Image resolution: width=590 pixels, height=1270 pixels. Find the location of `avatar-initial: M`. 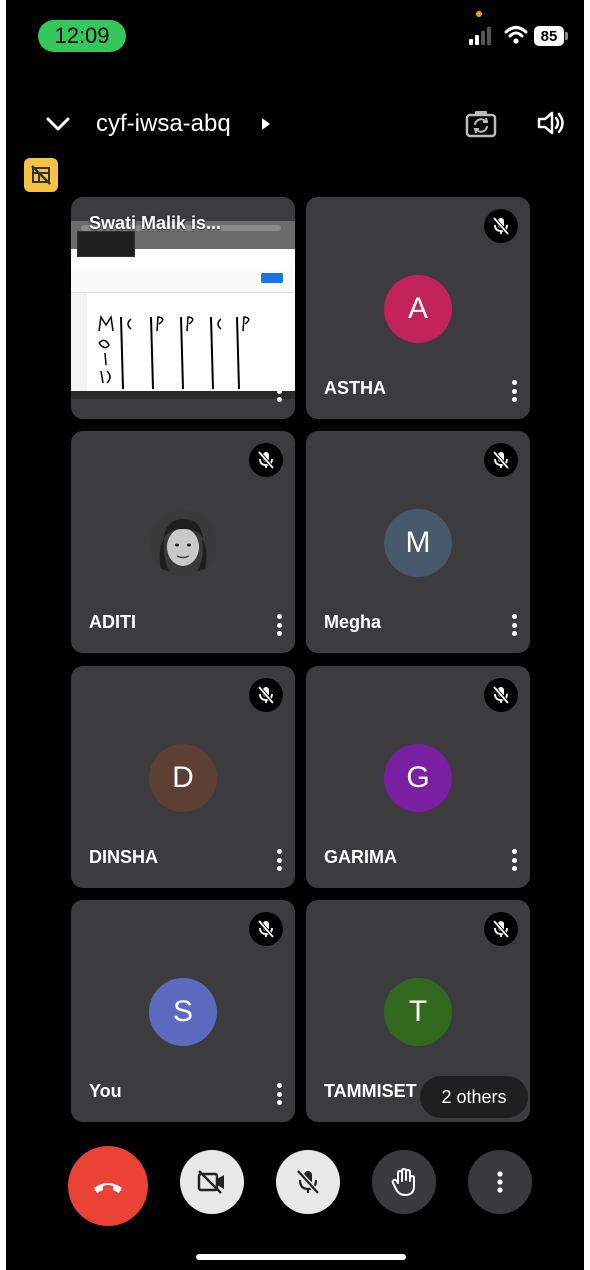

avatar-initial: M is located at coordinates (418, 542).